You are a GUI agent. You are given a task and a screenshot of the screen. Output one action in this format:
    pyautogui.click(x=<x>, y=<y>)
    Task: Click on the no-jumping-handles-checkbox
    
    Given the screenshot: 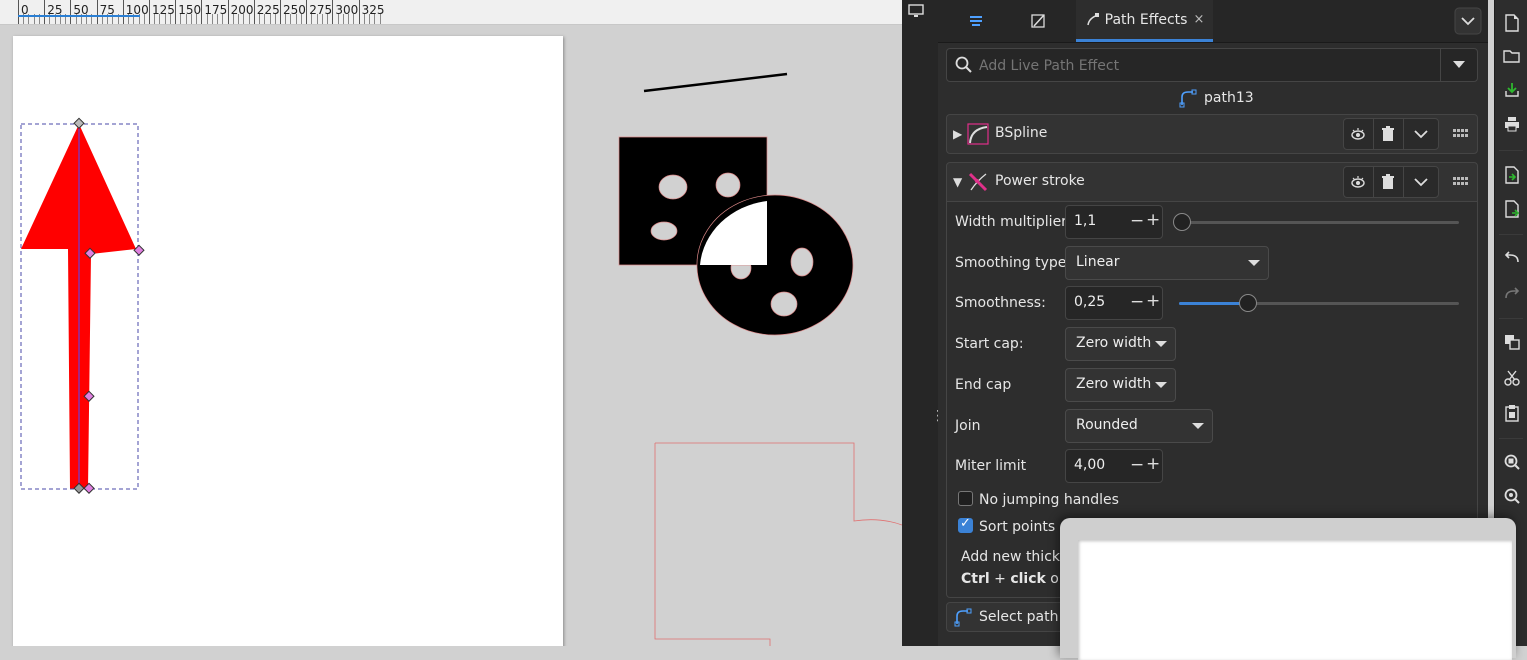 What is the action you would take?
    pyautogui.click(x=965, y=498)
    